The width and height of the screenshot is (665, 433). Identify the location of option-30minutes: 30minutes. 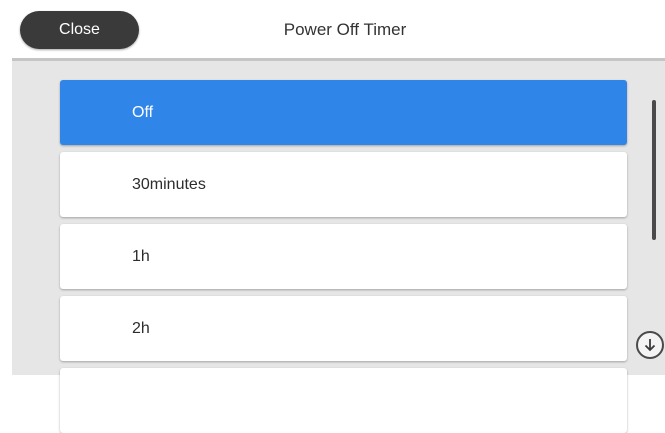
(343, 184).